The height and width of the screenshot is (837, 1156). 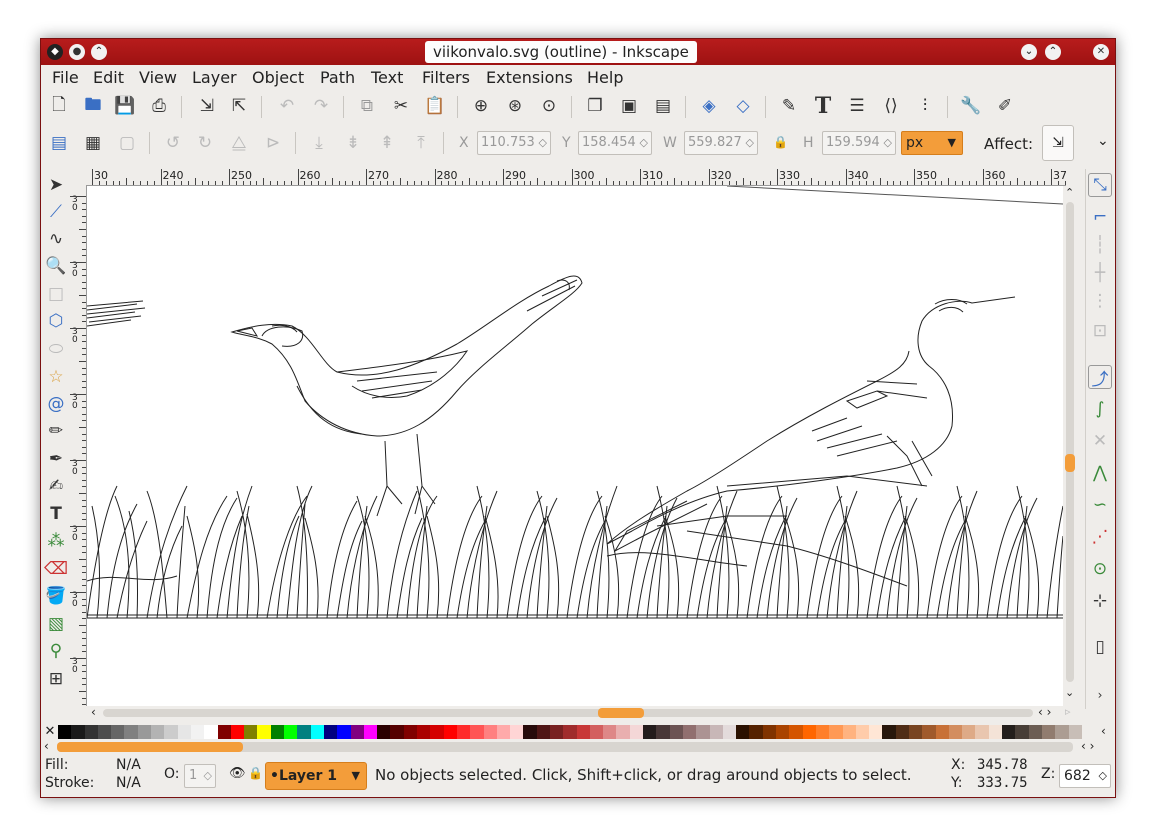 What do you see at coordinates (46, 746) in the screenshot?
I see `palette-scroll-left-icon: ‹` at bounding box center [46, 746].